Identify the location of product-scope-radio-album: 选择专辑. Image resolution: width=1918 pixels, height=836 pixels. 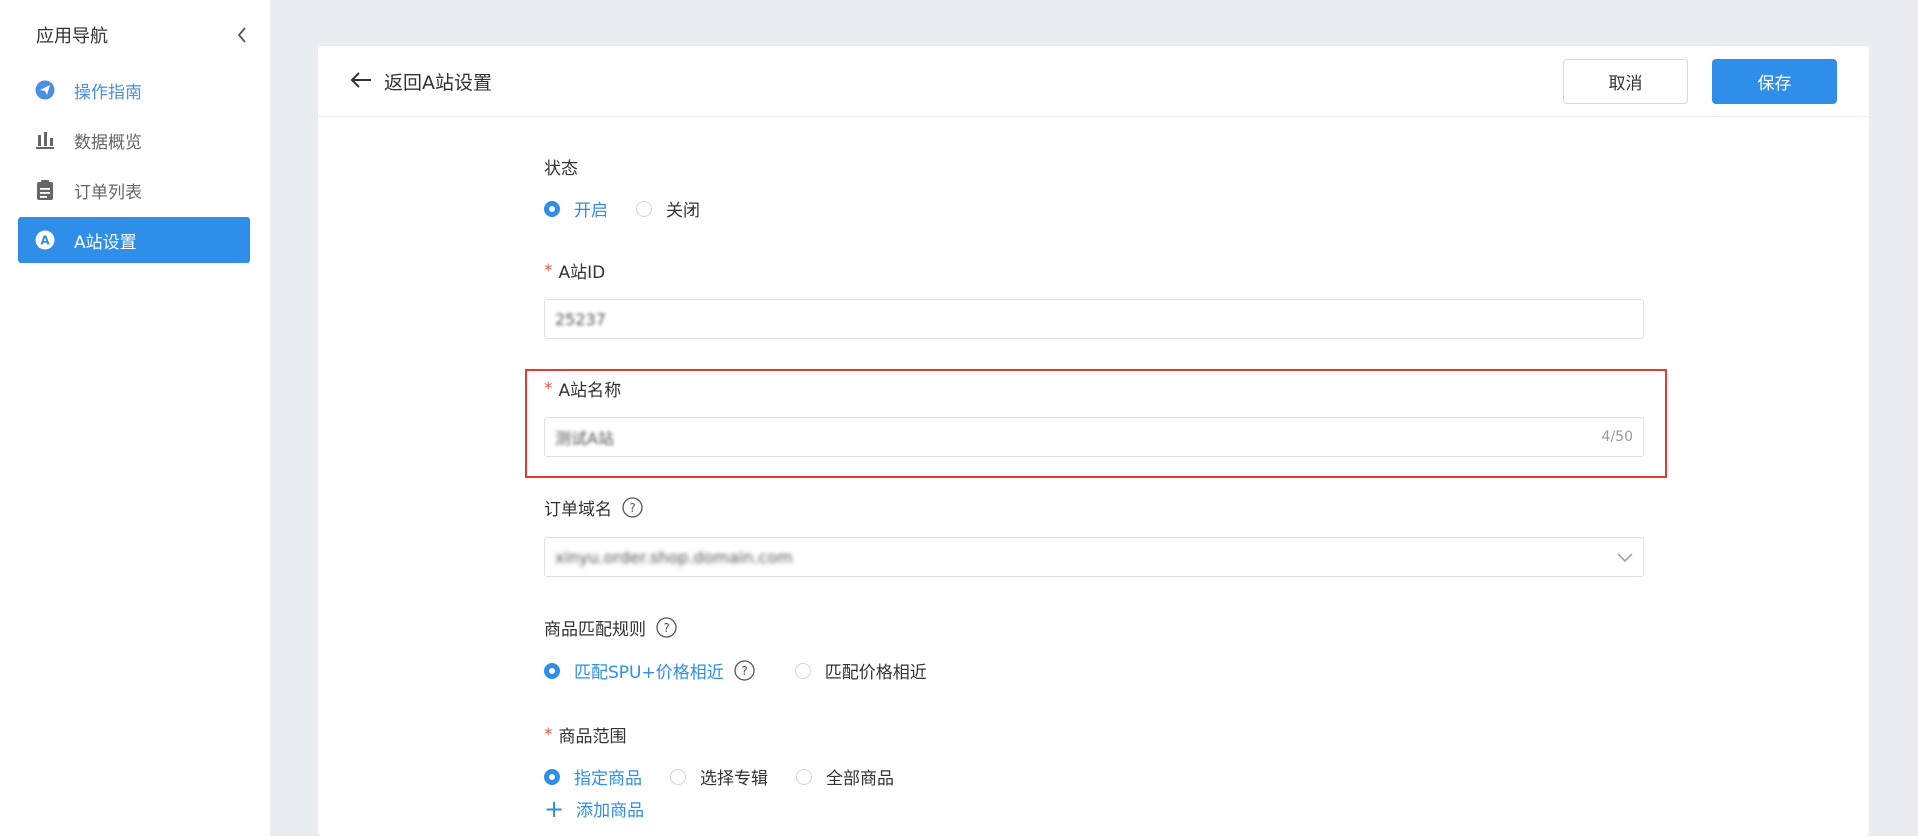
(719, 776).